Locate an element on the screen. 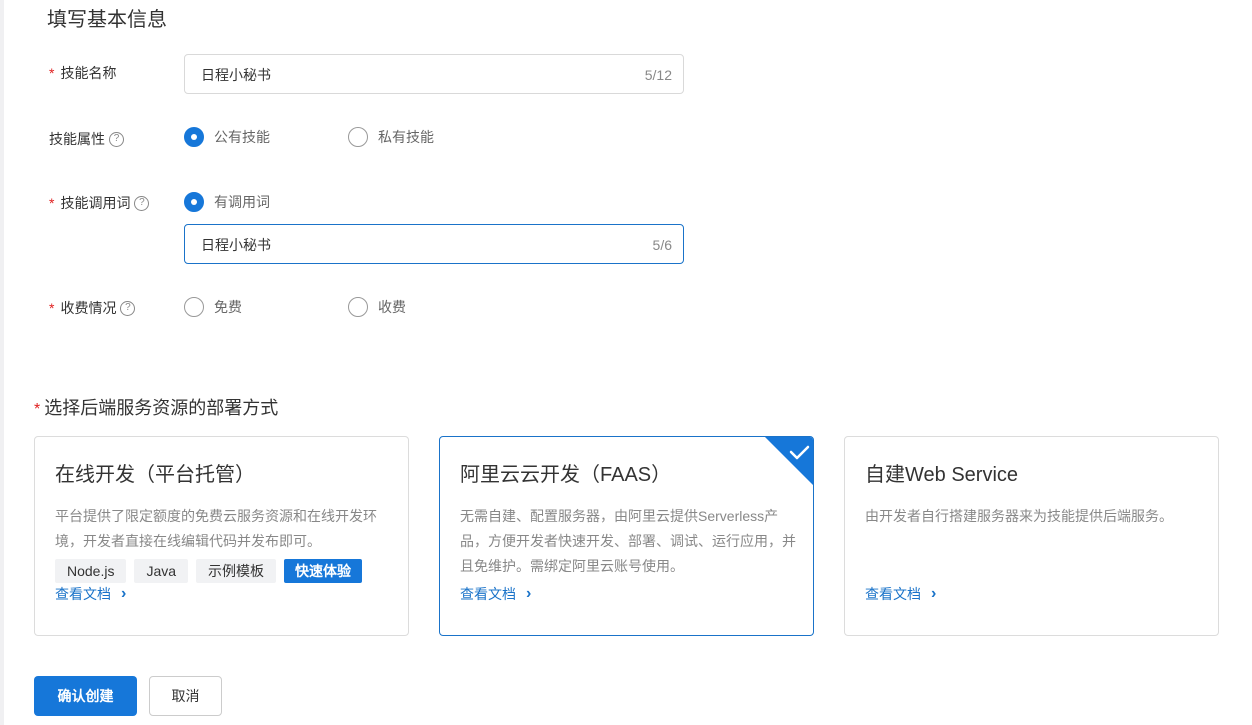  left-edge-strip is located at coordinates (2, 362).